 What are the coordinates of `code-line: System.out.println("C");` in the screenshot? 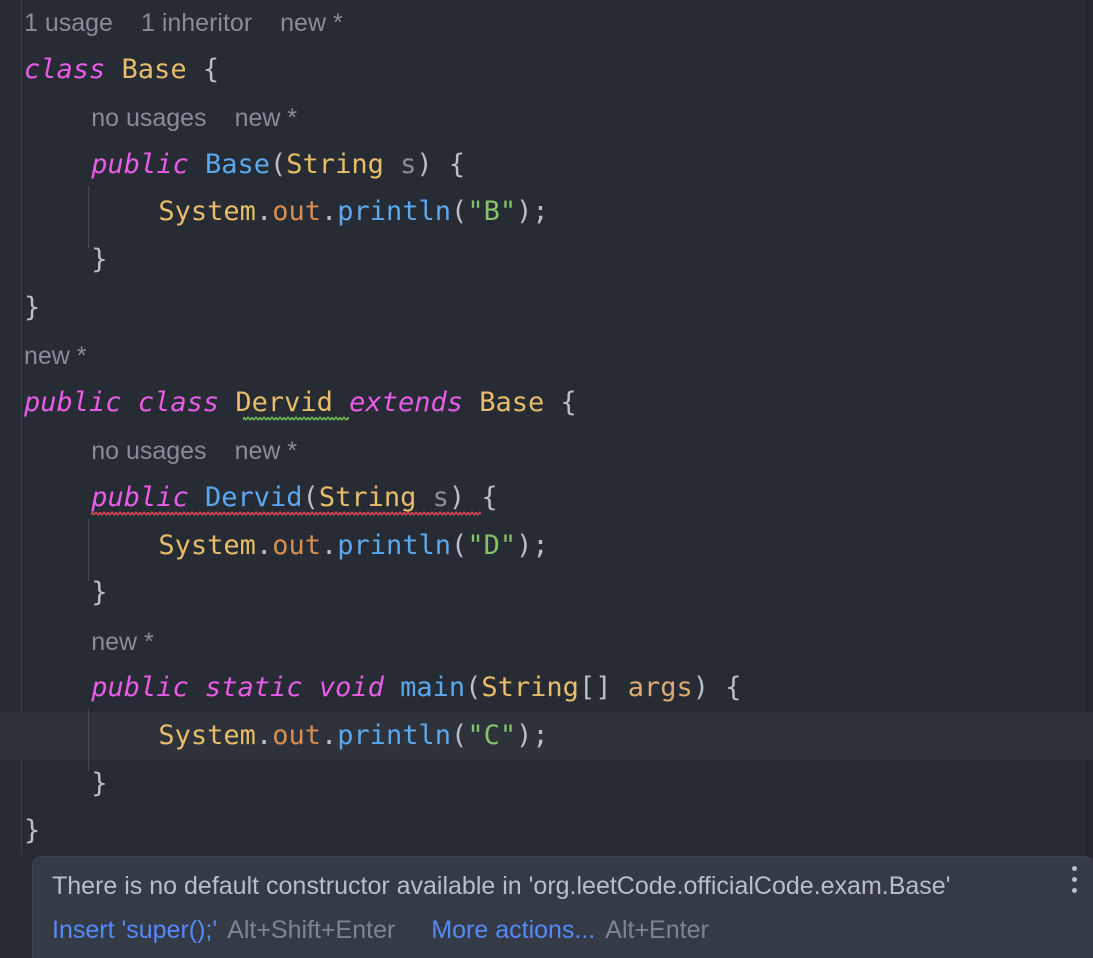 It's located at (546, 736).